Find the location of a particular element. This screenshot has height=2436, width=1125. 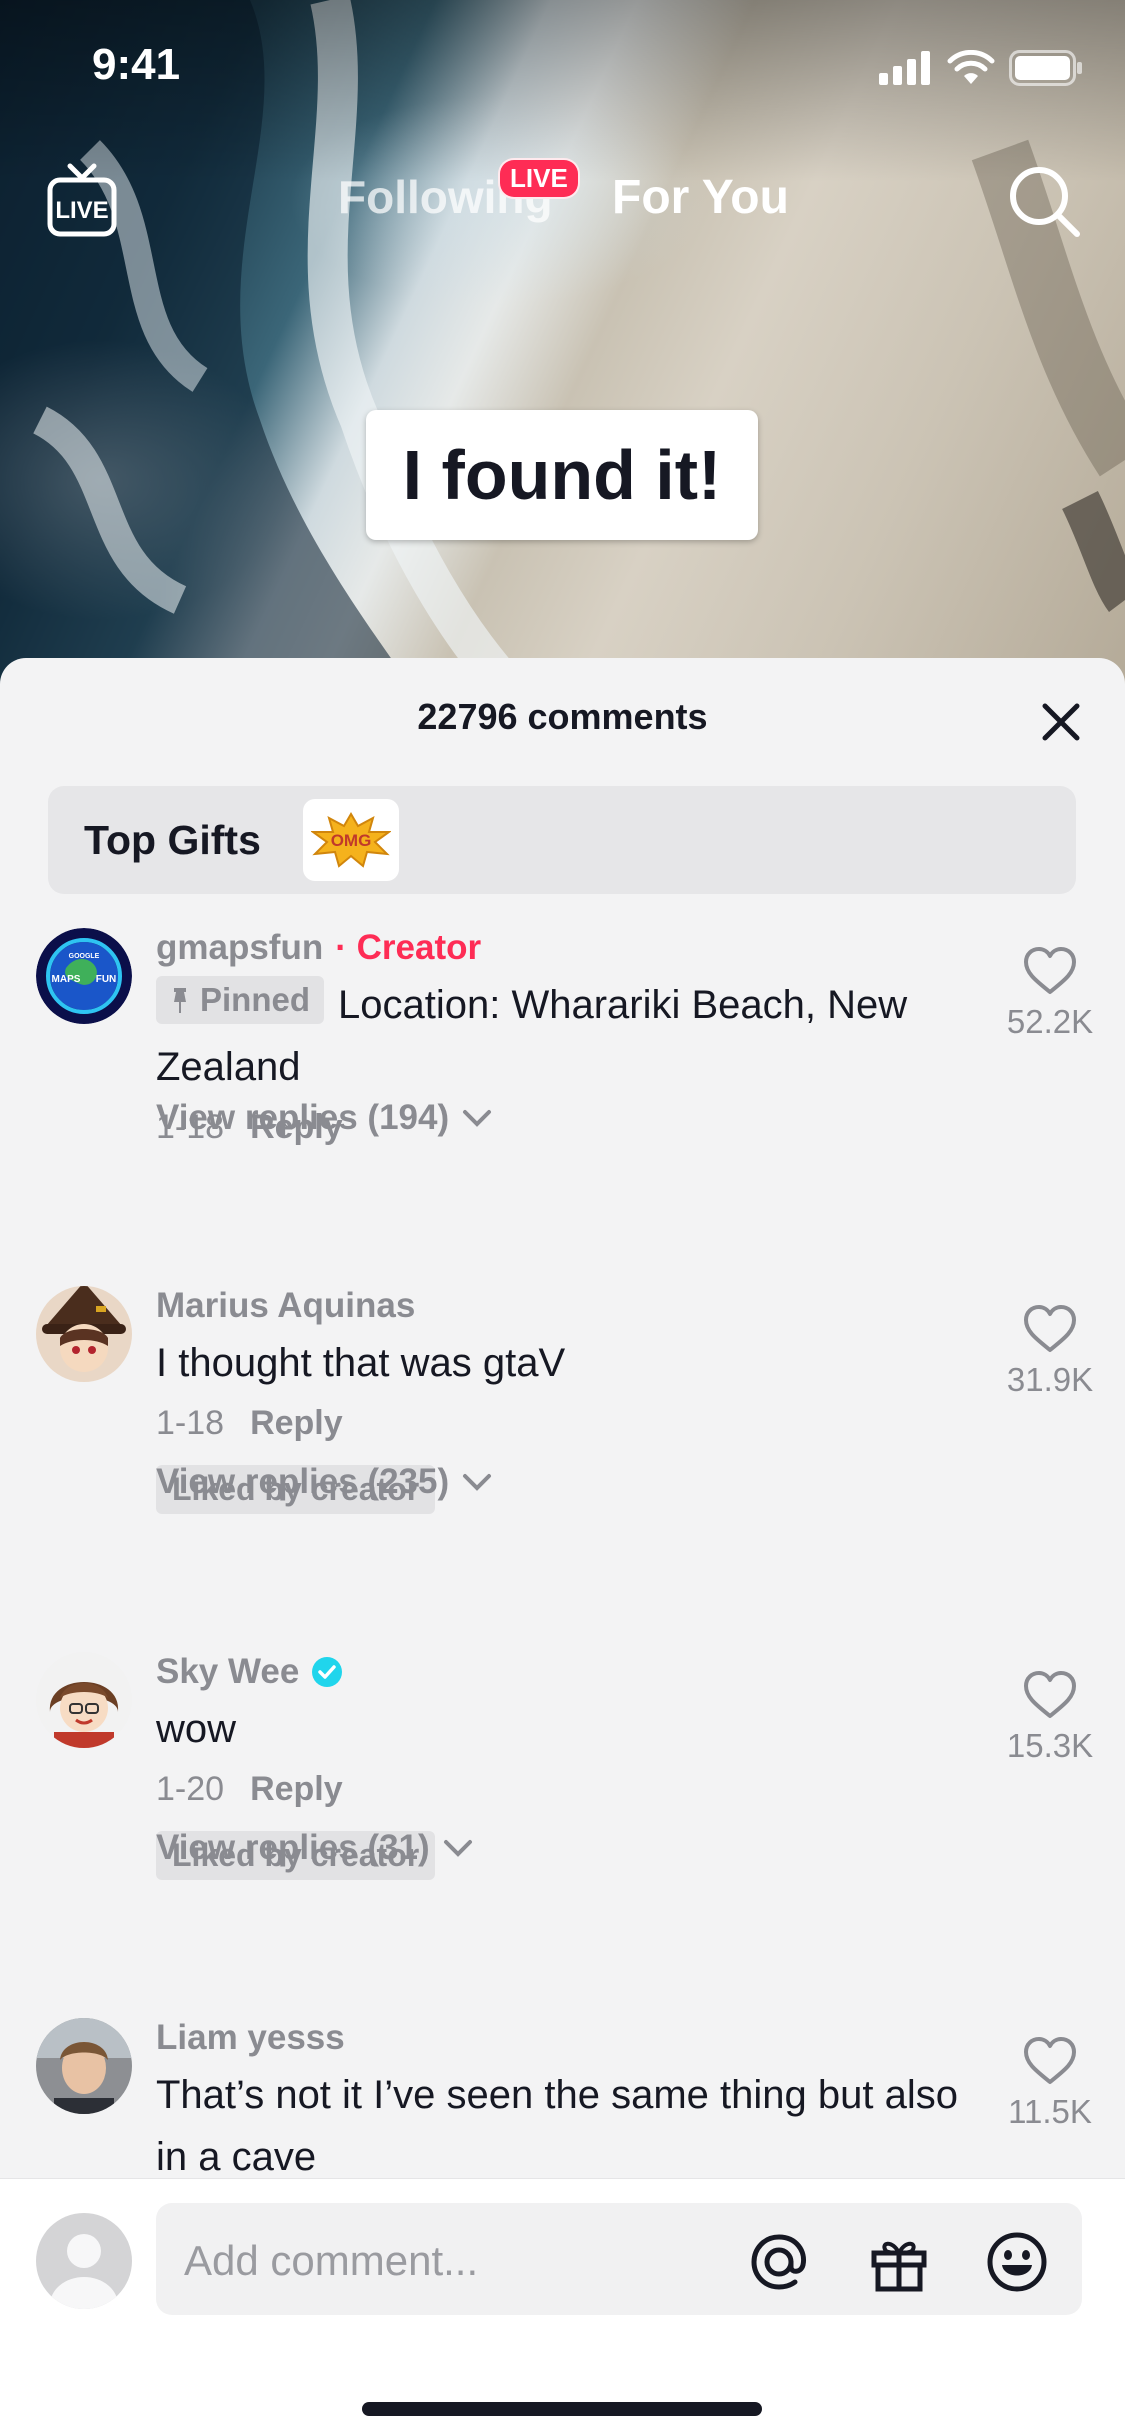

search-button is located at coordinates (1045, 202).